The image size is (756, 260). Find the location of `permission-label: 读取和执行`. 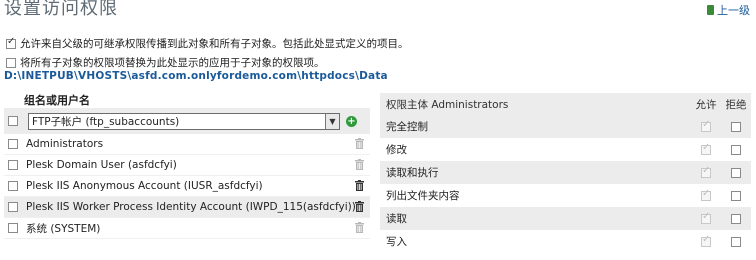

permission-label: 读取和执行 is located at coordinates (412, 173).